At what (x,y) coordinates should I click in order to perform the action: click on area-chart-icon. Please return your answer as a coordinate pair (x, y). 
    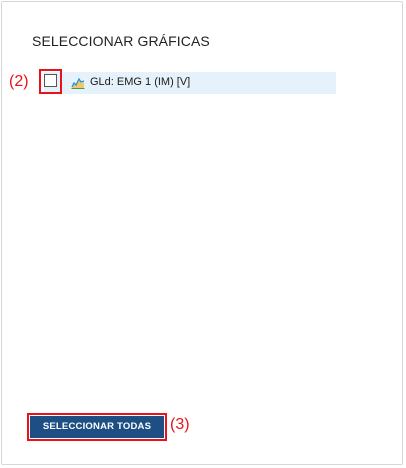
    Looking at the image, I should click on (78, 83).